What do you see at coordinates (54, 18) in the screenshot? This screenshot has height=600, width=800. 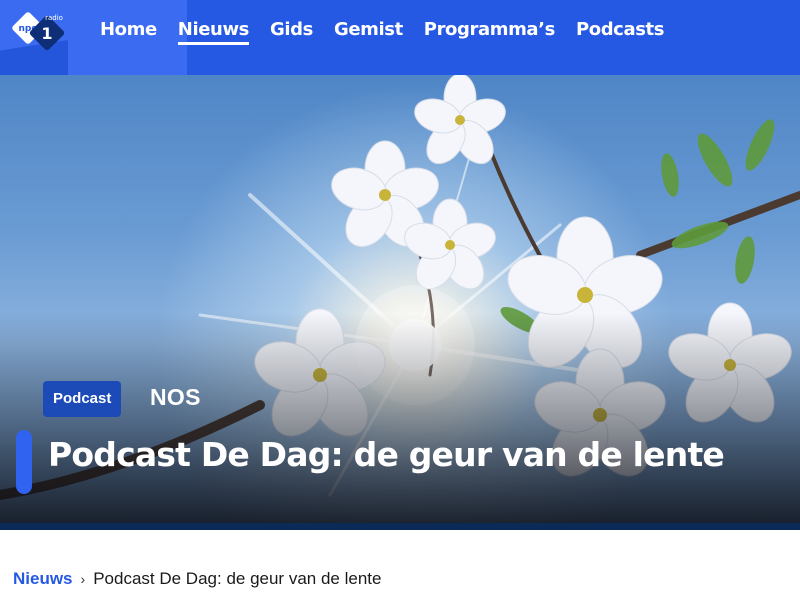 I see `logo-radio-text: radio` at bounding box center [54, 18].